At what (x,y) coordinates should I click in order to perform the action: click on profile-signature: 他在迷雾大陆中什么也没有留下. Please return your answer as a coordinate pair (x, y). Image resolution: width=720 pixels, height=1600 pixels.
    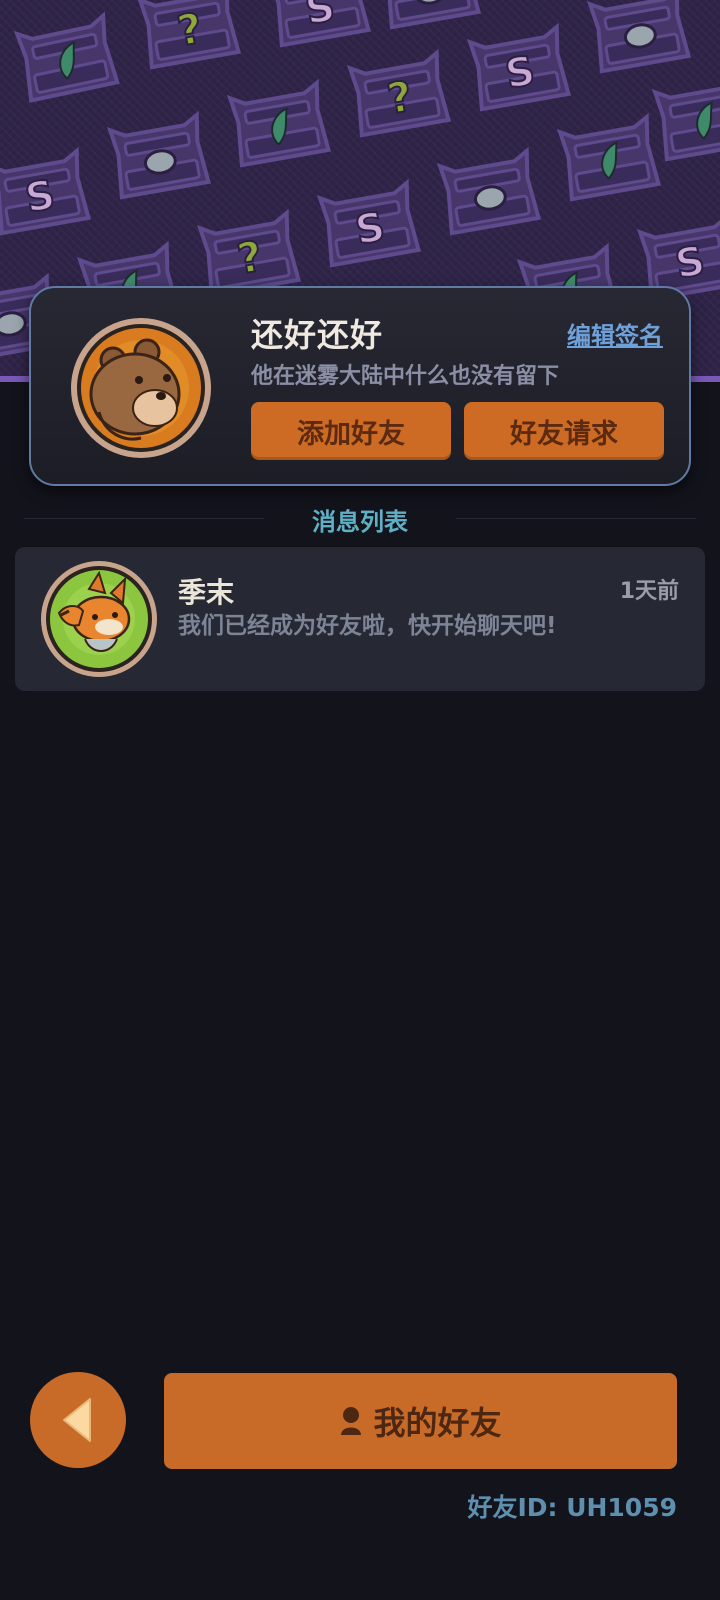
    Looking at the image, I should click on (405, 376).